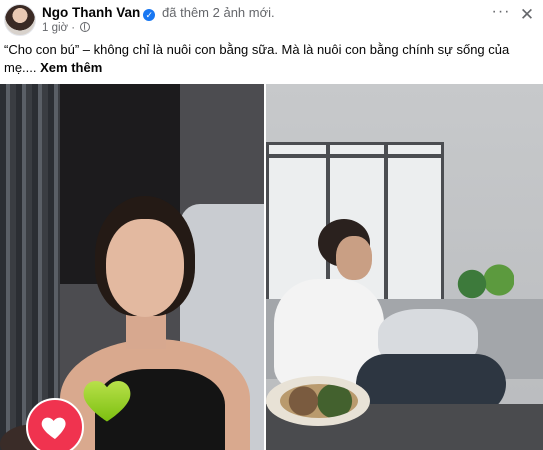 The image size is (543, 450). Describe the element at coordinates (319, 401) in the screenshot. I see `food-image` at that location.